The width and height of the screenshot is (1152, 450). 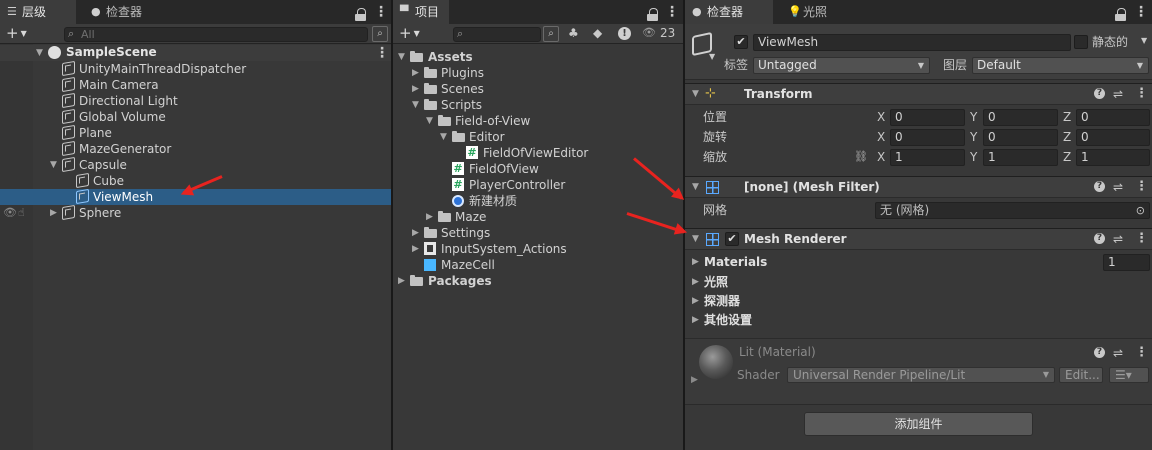 What do you see at coordinates (816, 12) in the screenshot?
I see `tab-lighting: 💡 光照` at bounding box center [816, 12].